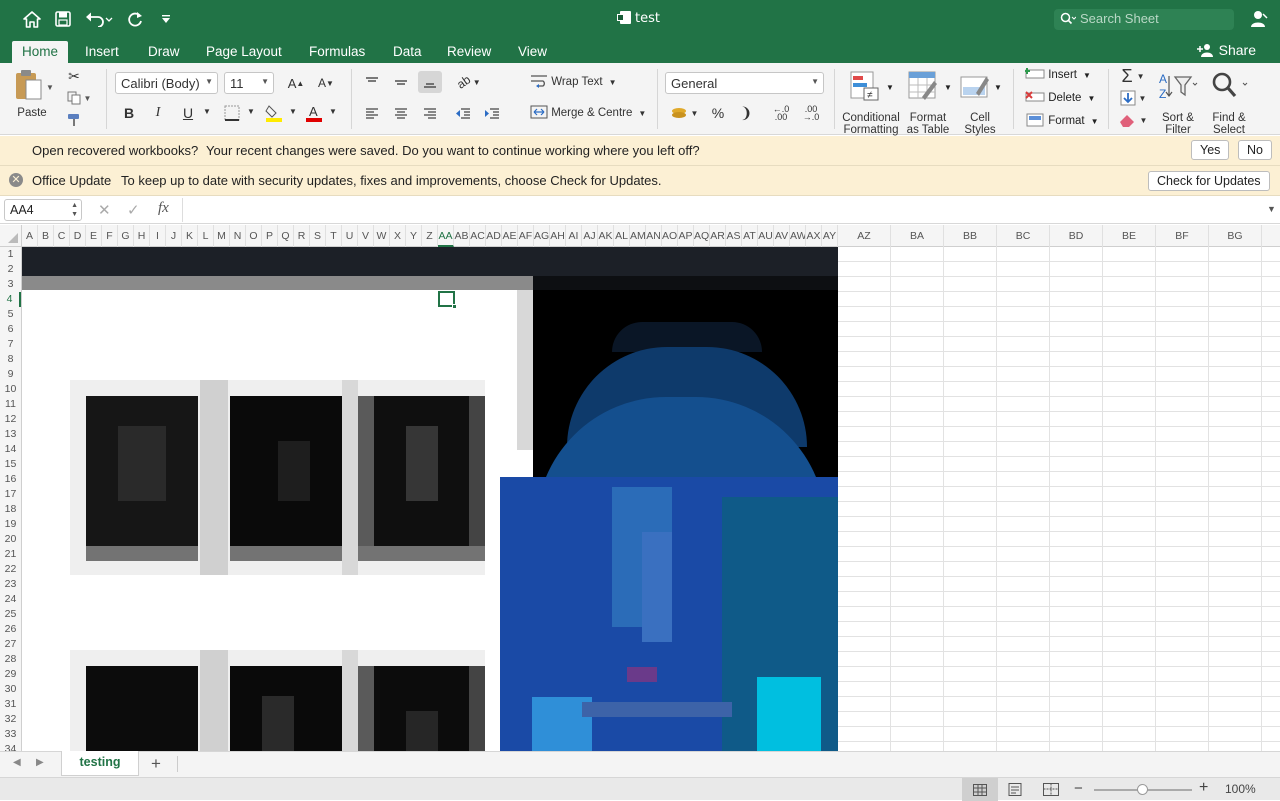 Image resolution: width=1280 pixels, height=801 pixels. I want to click on row-header: 9, so click(10, 374).